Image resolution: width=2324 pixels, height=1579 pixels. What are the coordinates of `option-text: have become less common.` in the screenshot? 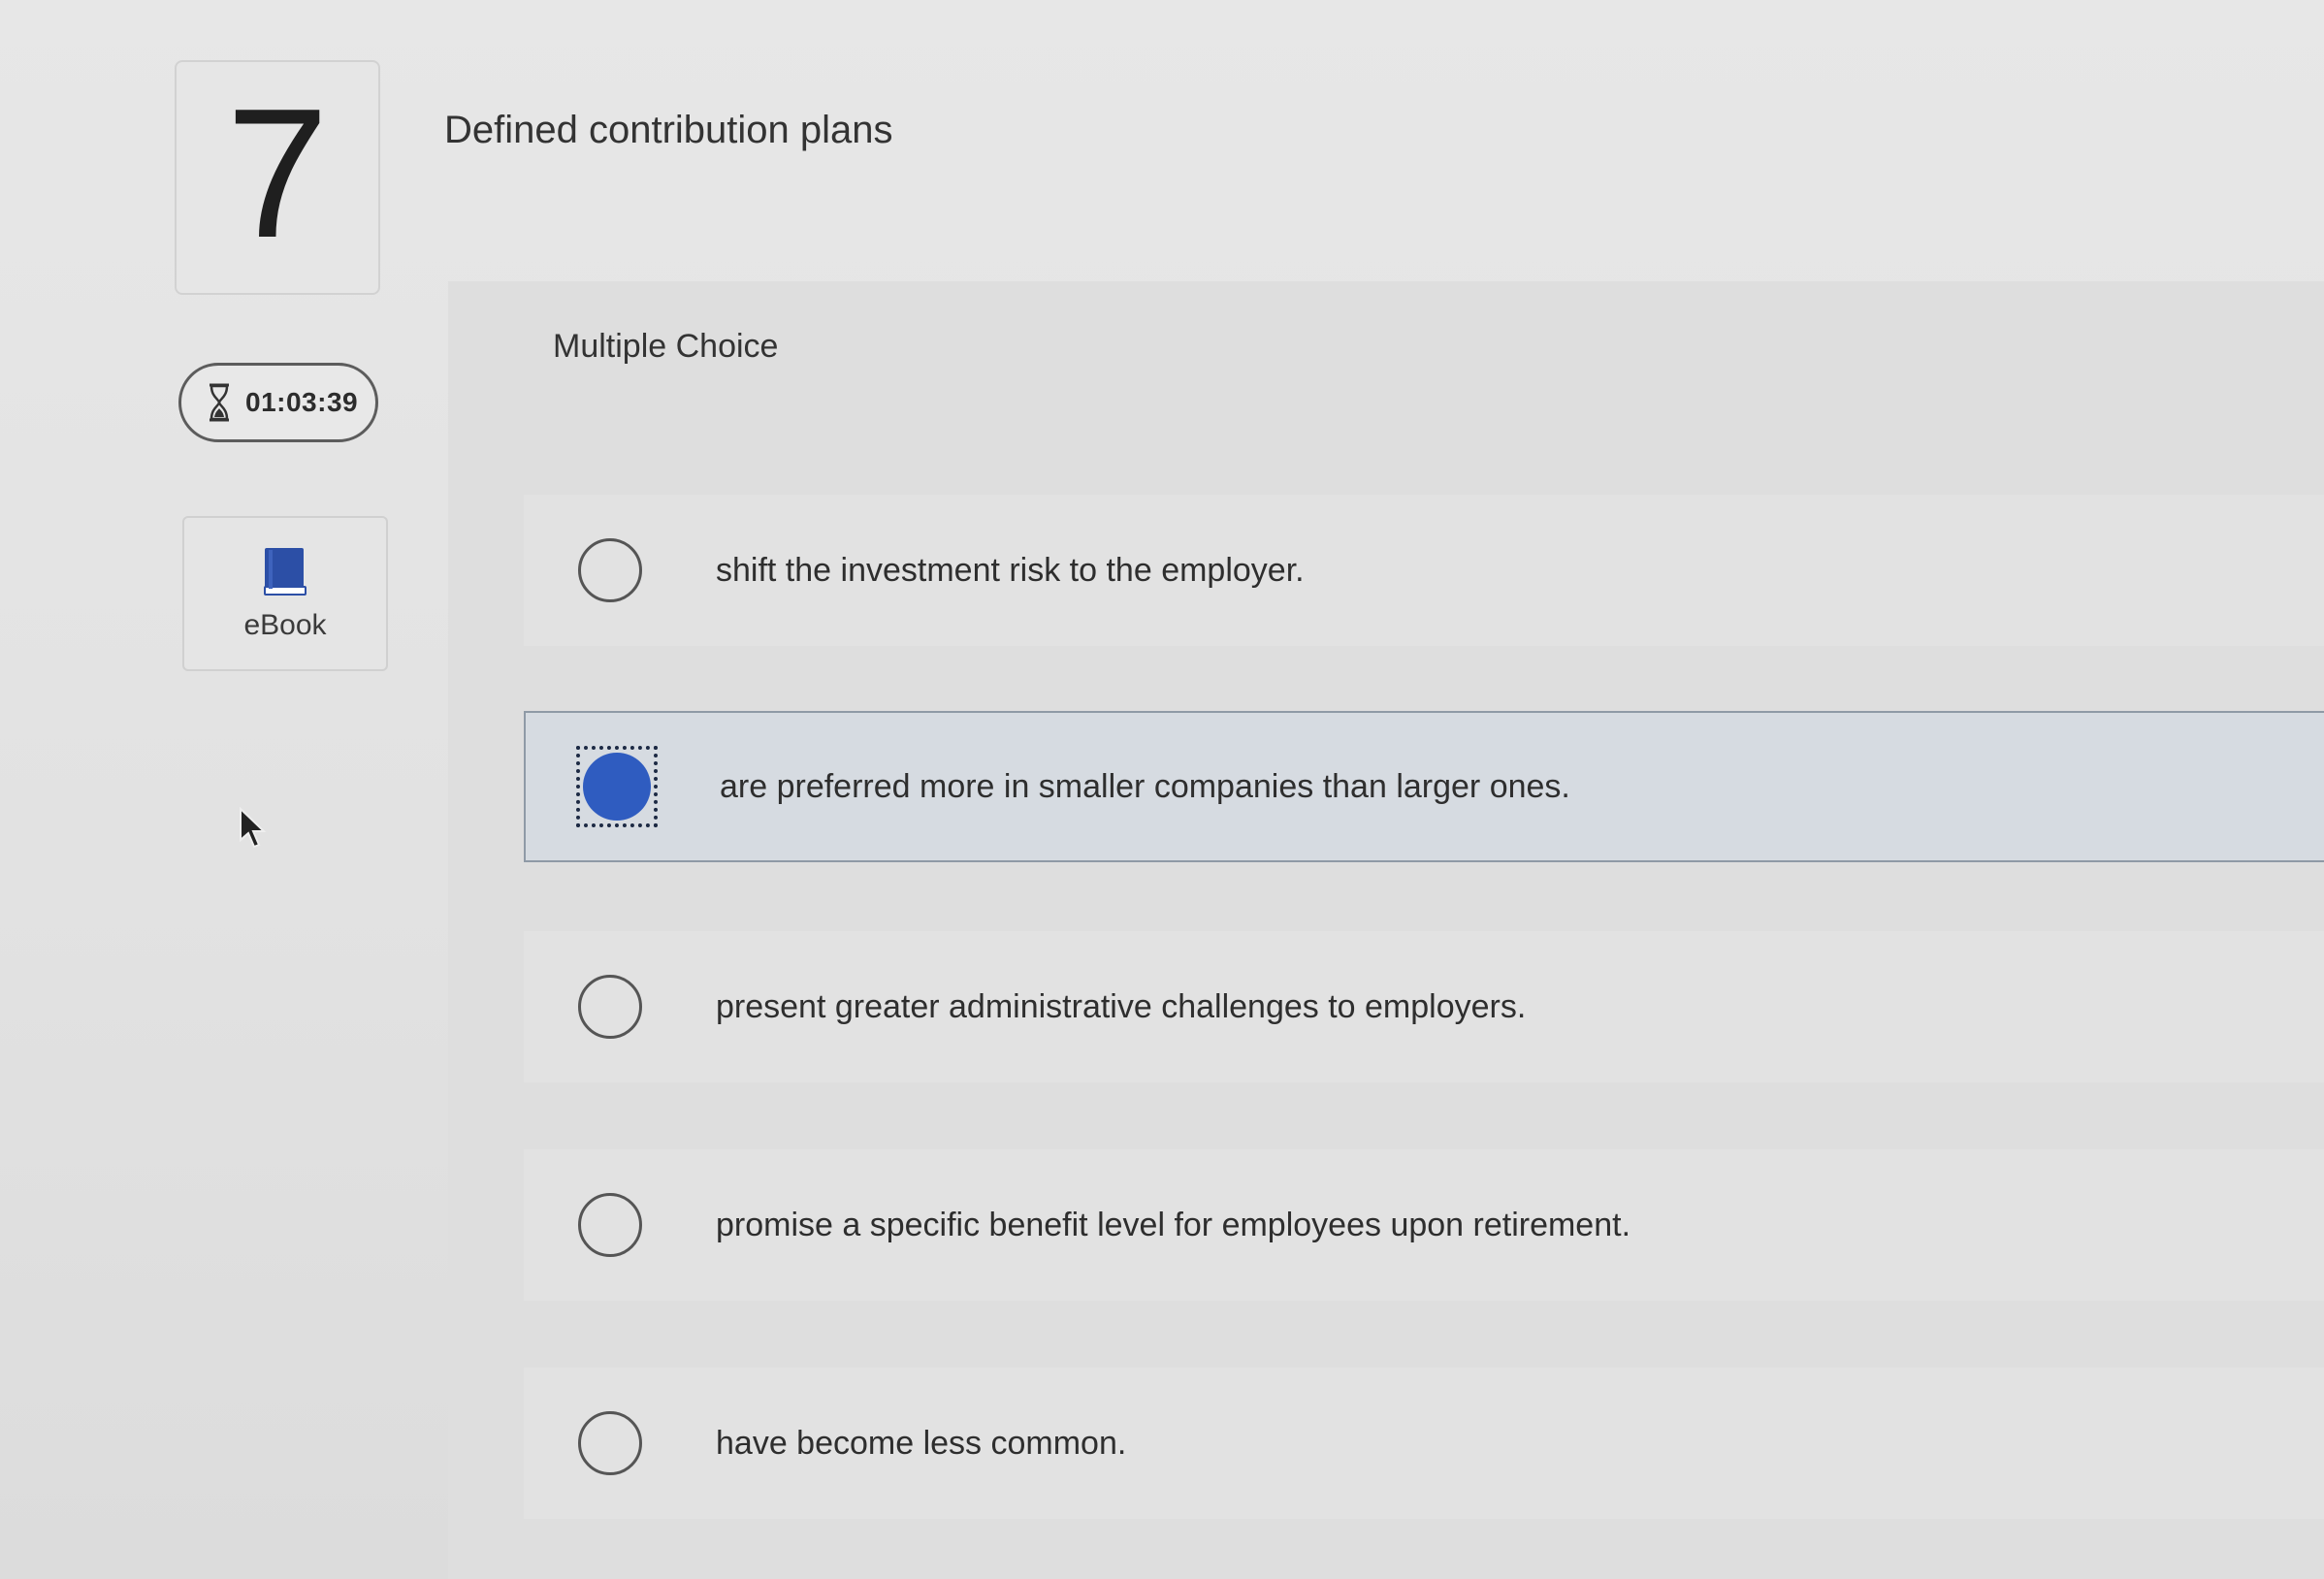 It's located at (921, 1443).